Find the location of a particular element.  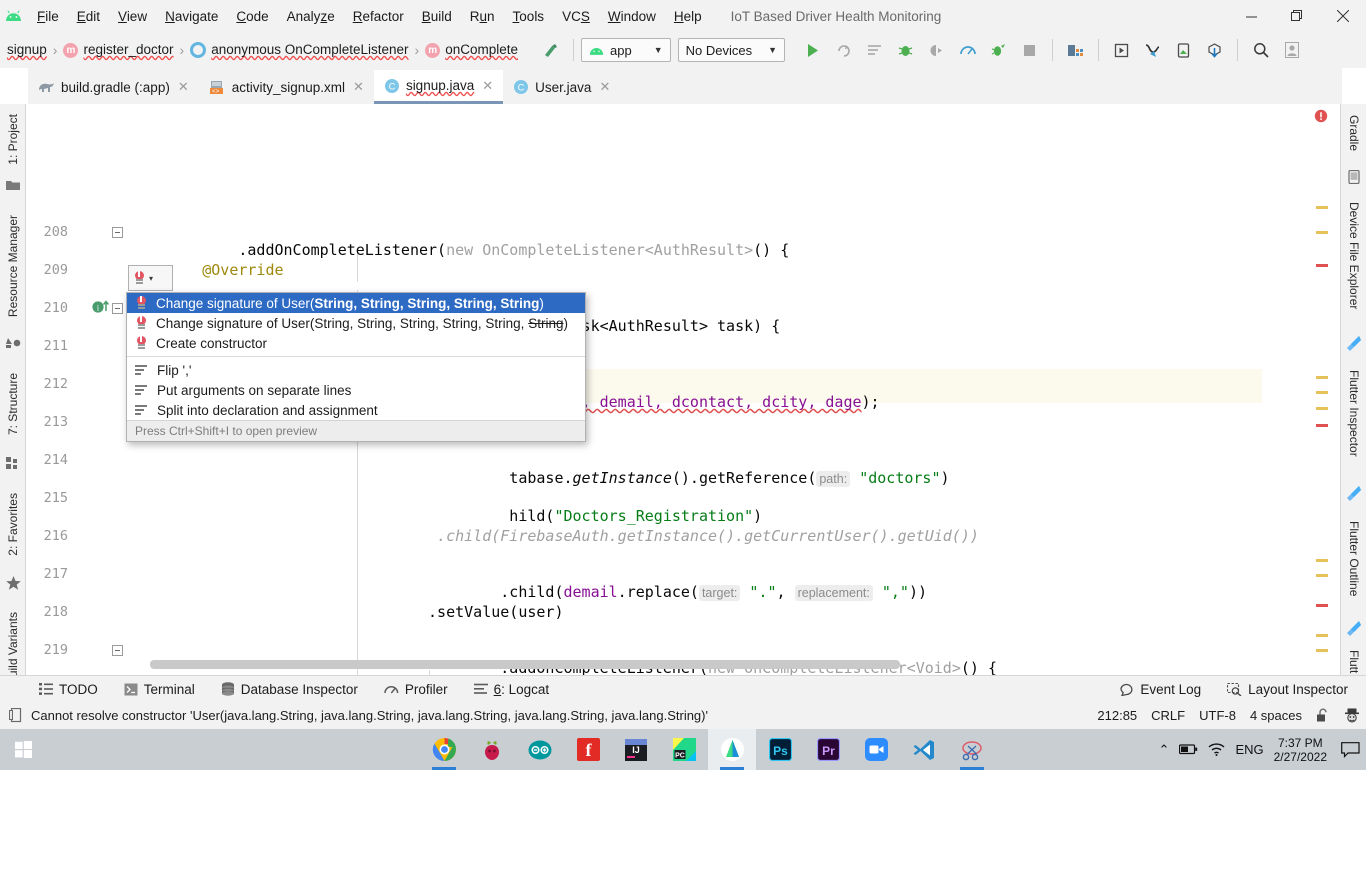

run-gutter-icon: i is located at coordinates (101, 307).